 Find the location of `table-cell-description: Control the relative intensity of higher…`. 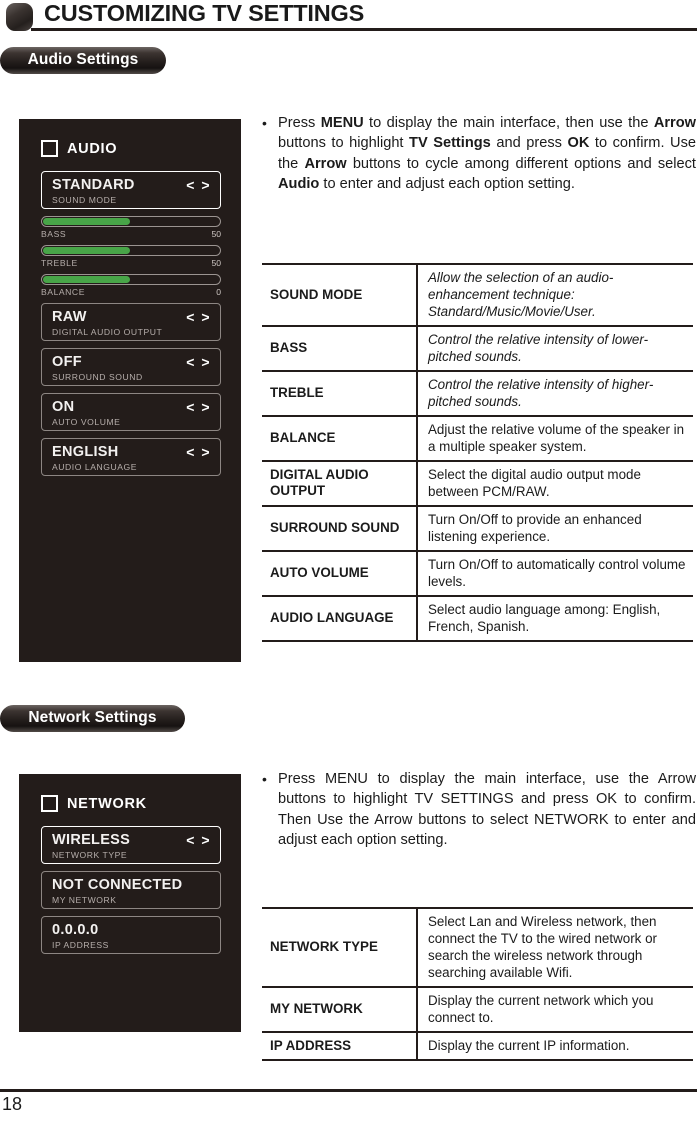

table-cell-description: Control the relative intensity of higher… is located at coordinates (555, 393).